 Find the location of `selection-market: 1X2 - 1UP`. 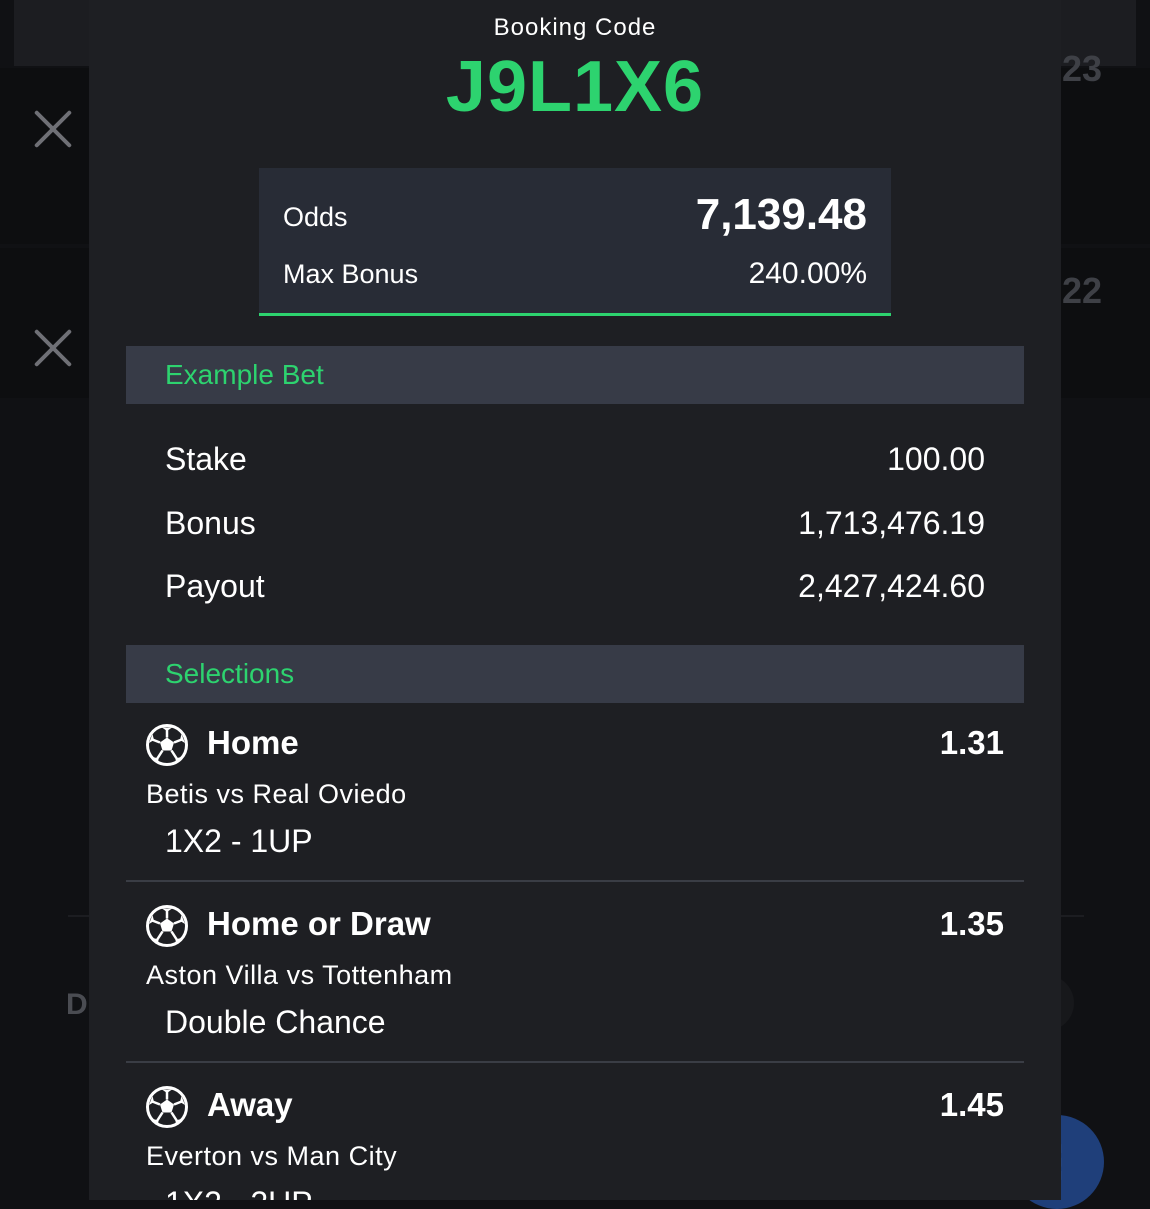

selection-market: 1X2 - 1UP is located at coordinates (239, 841).